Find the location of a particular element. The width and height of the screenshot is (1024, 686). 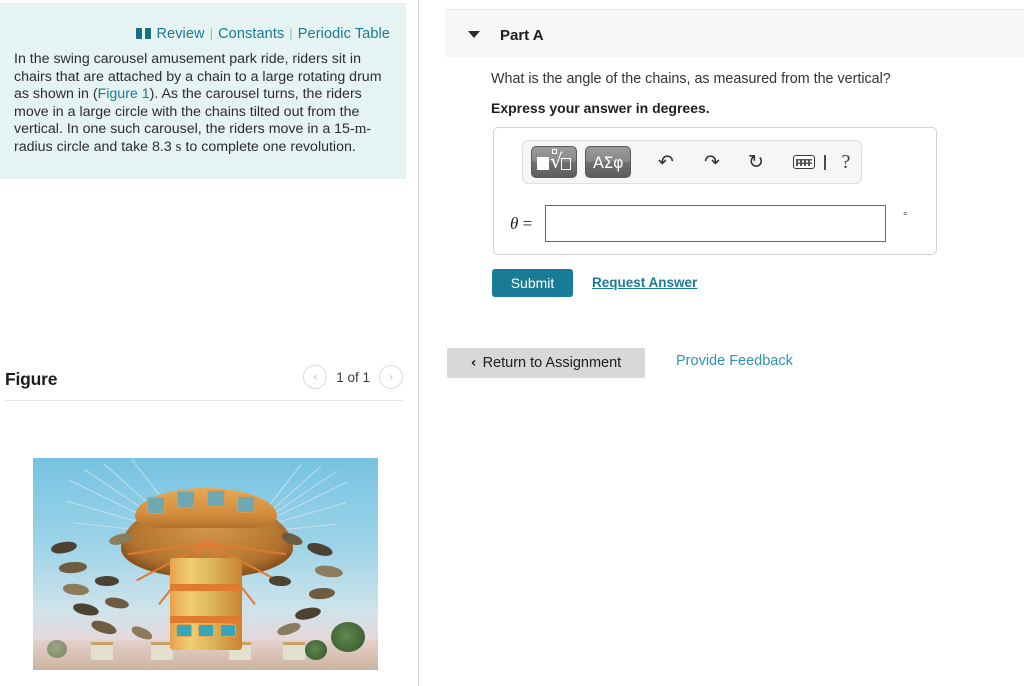

submit-button: Submit is located at coordinates (532, 283).